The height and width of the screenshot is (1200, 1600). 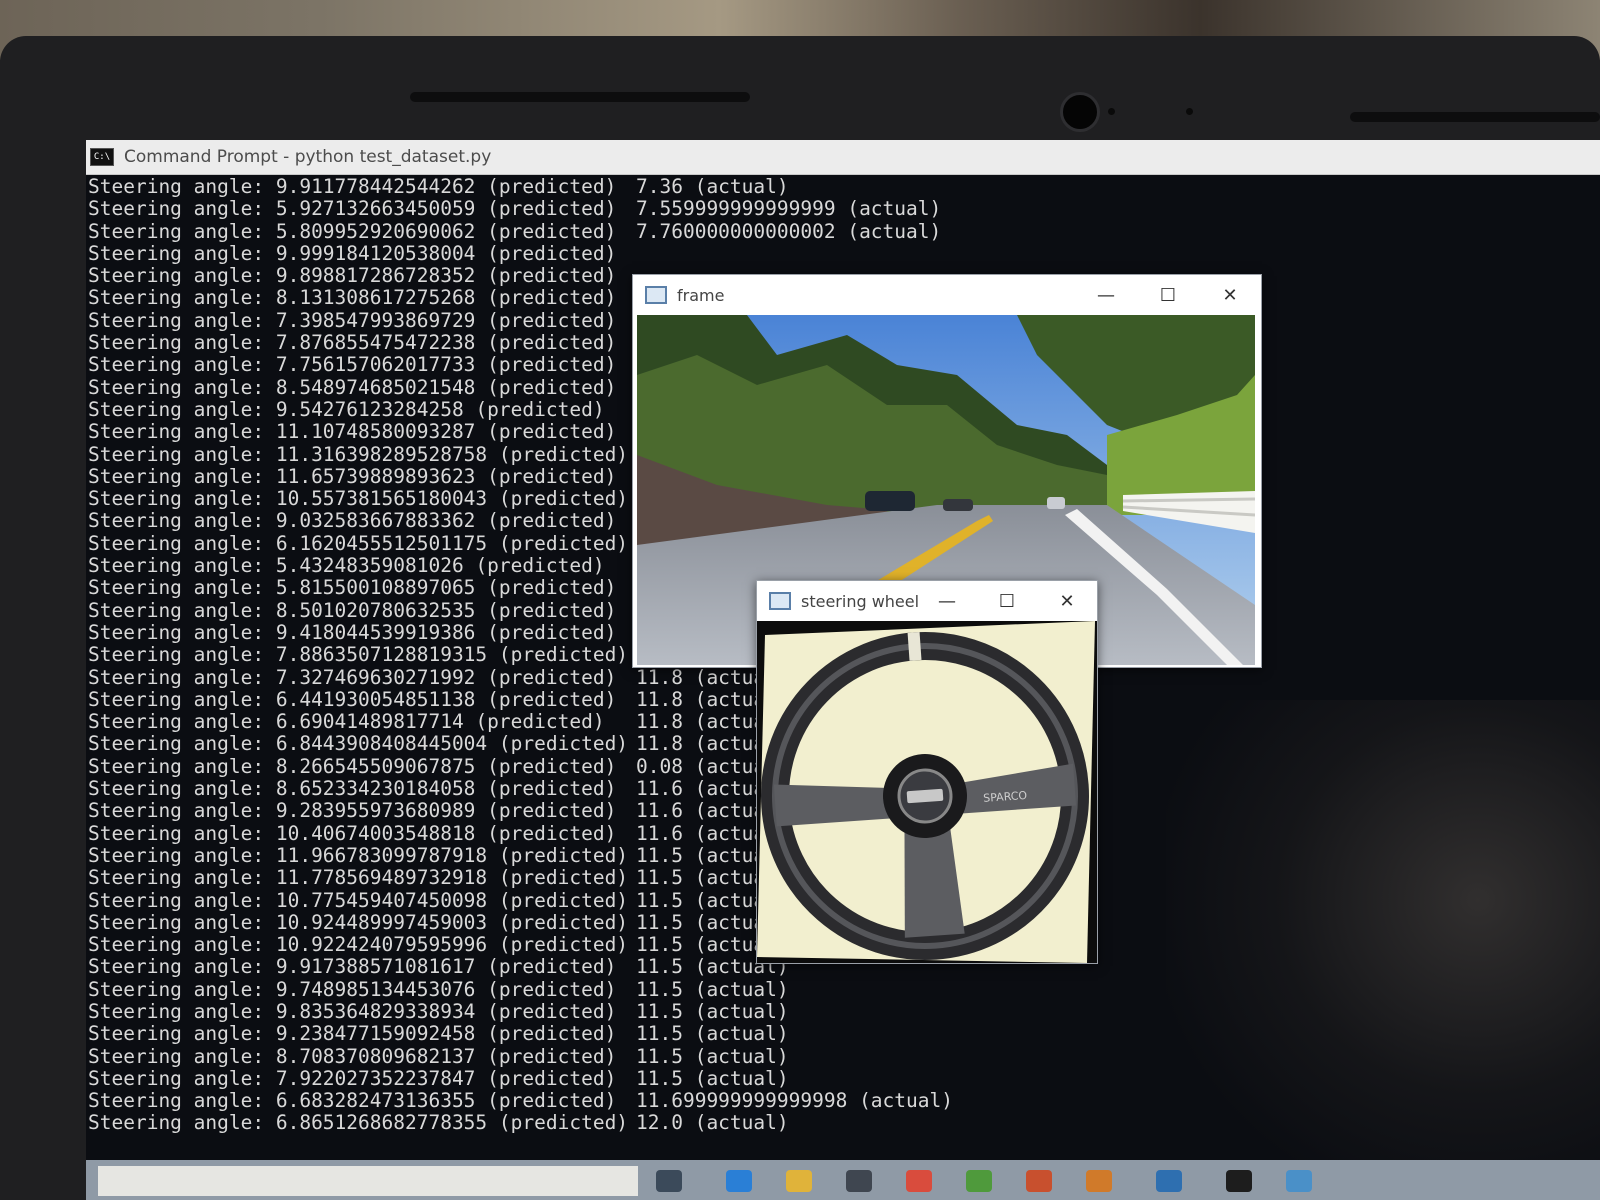 I want to click on actual-value-group: 11.5 (actual), so click(x=712, y=989).